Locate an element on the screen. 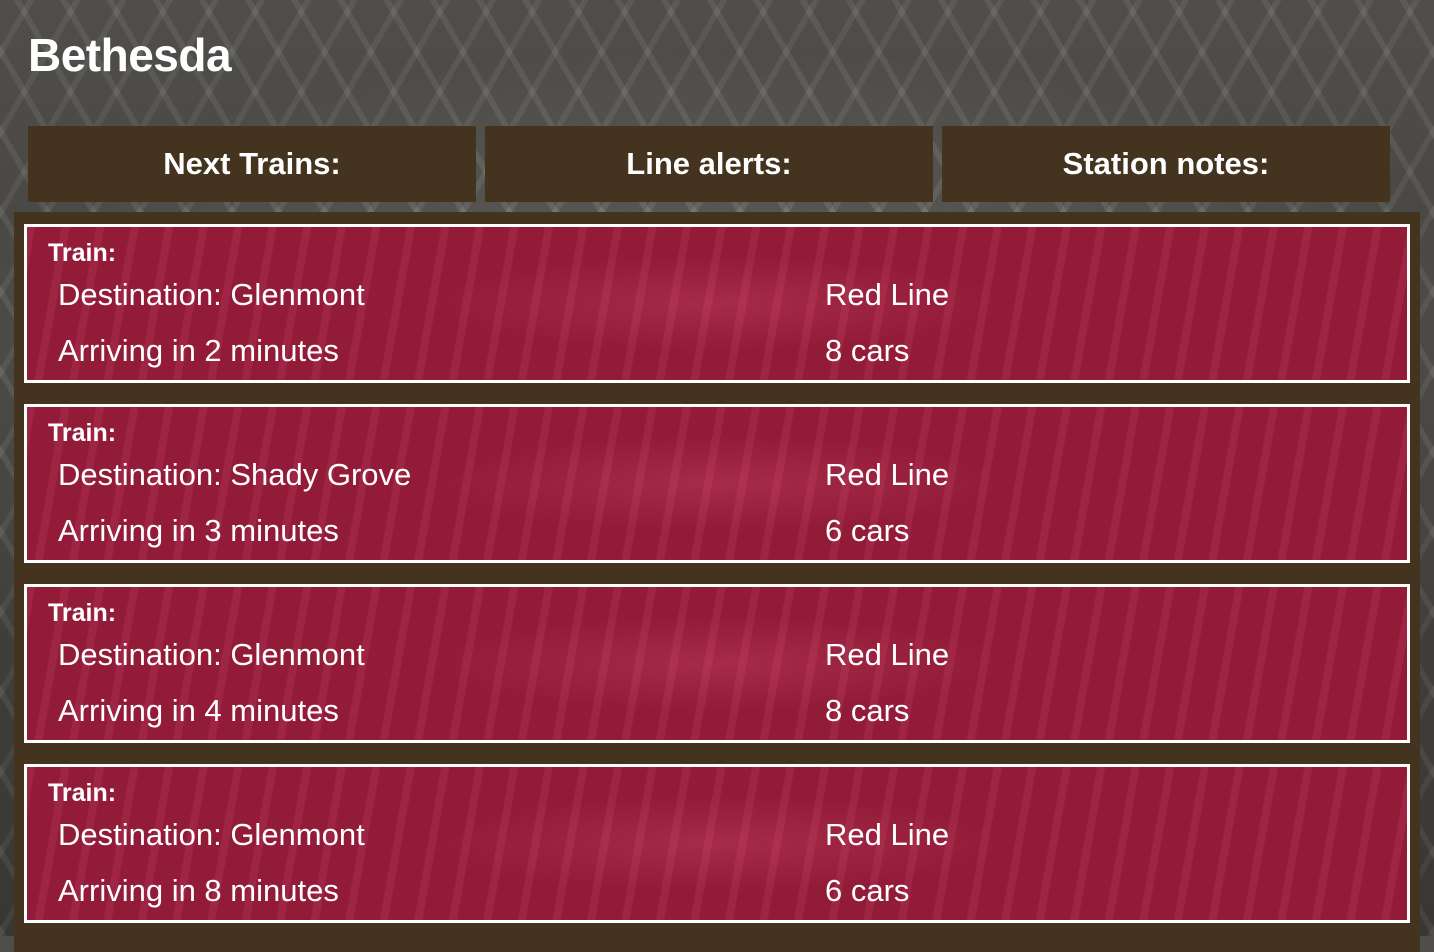 The width and height of the screenshot is (1434, 952). train-arrival-time: Arriving in 4 minutes is located at coordinates (198, 710).